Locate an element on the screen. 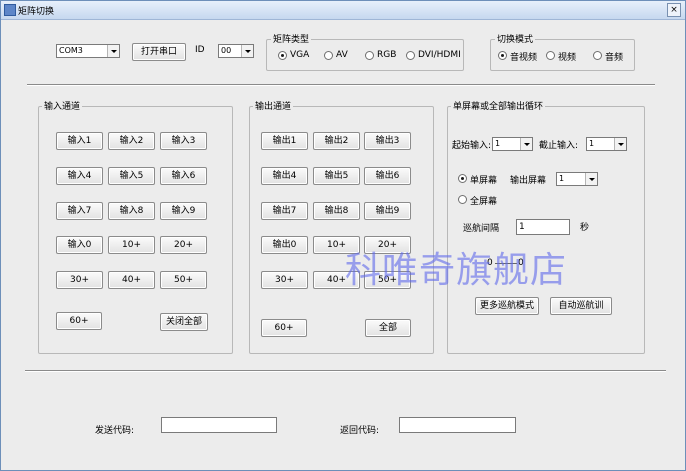 The image size is (686, 471). switch-mode-option-label: 音频 is located at coordinates (614, 58).